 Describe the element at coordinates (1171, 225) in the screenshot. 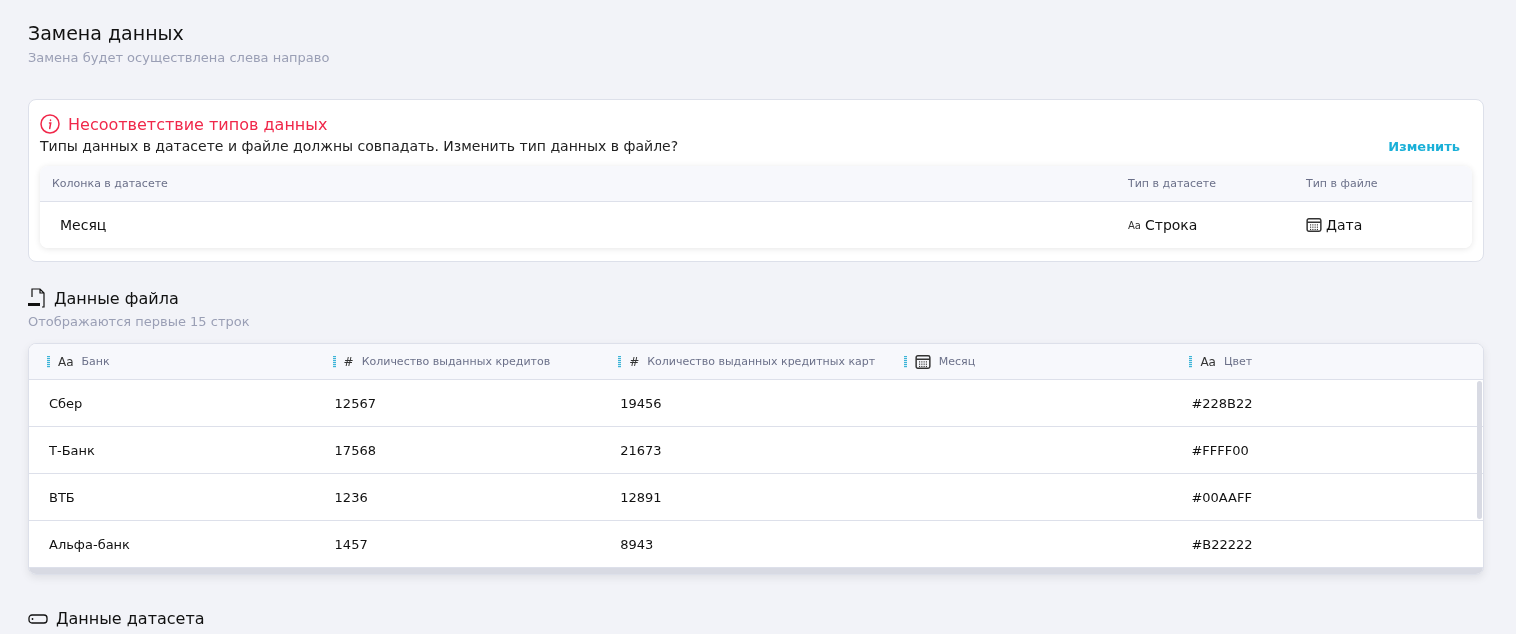

I see `table-cell: Строка` at that location.